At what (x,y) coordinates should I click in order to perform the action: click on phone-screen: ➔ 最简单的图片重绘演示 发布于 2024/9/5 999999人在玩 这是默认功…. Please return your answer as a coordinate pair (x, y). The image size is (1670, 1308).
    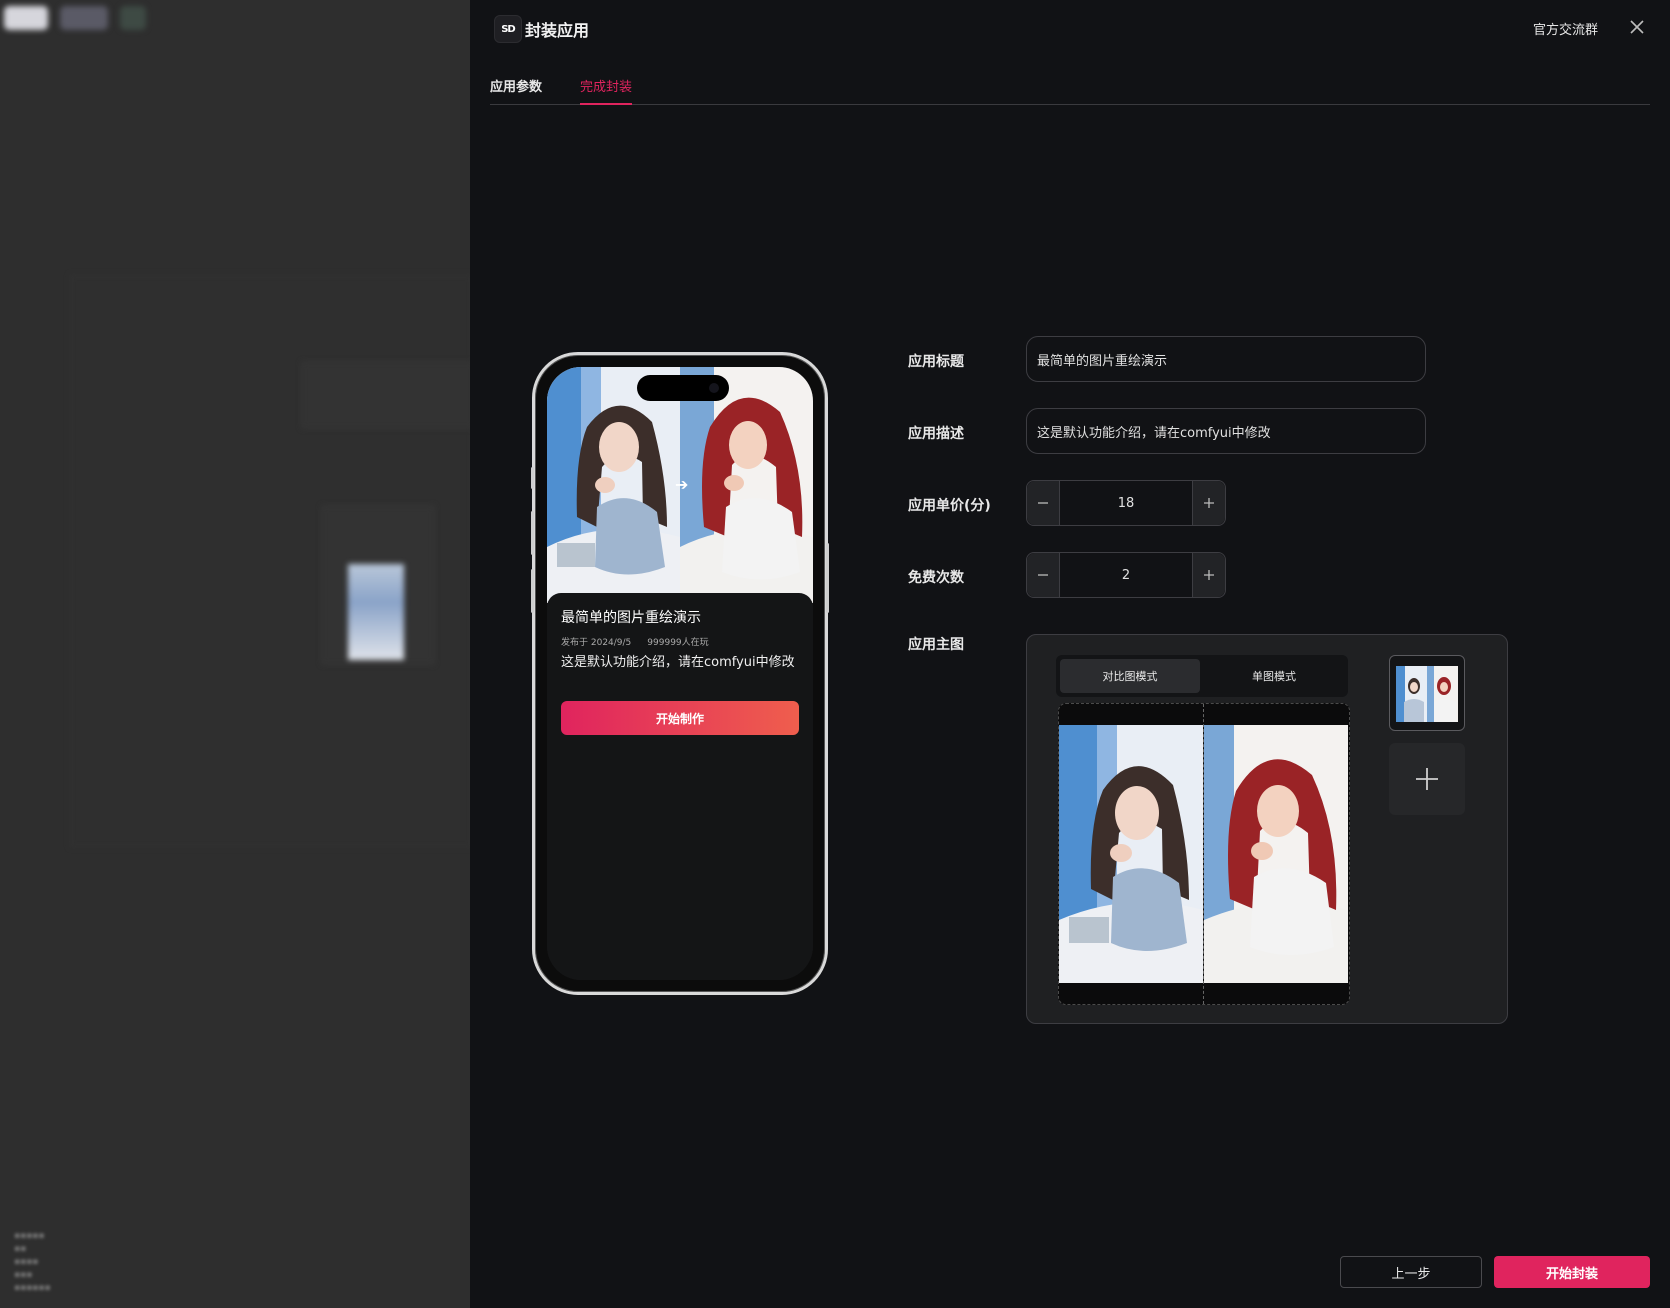
    Looking at the image, I should click on (680, 673).